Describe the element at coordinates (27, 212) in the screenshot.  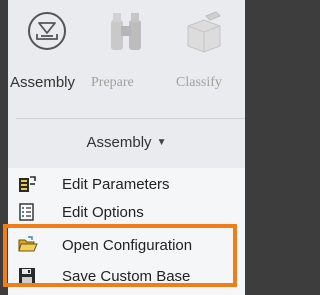
I see `edit-options-icon` at that location.